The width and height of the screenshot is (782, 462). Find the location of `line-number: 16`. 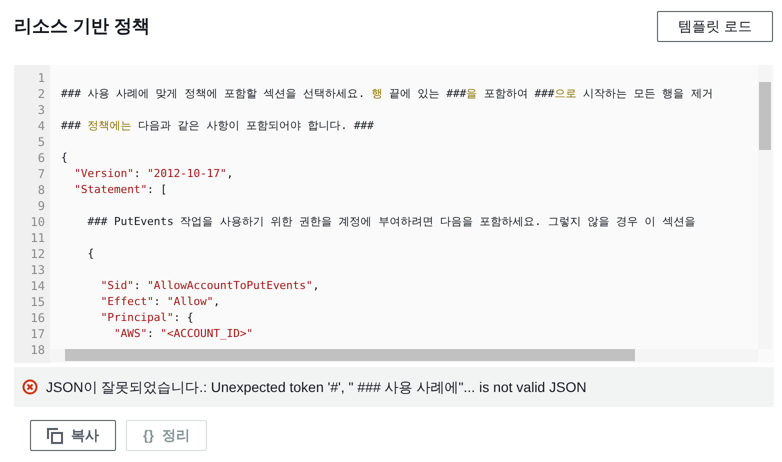

line-number: 16 is located at coordinates (37, 318).